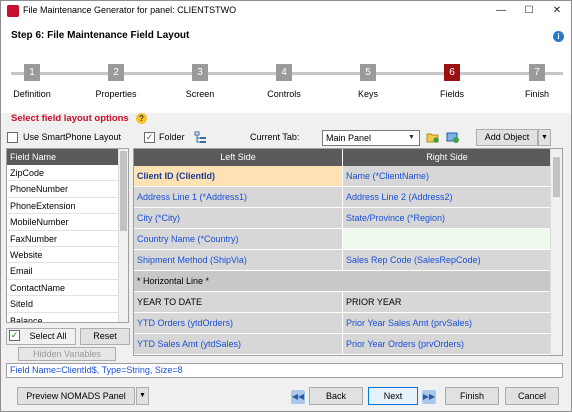  I want to click on grid-cell: Sales Rep Code (SalesRepCode), so click(447, 260).